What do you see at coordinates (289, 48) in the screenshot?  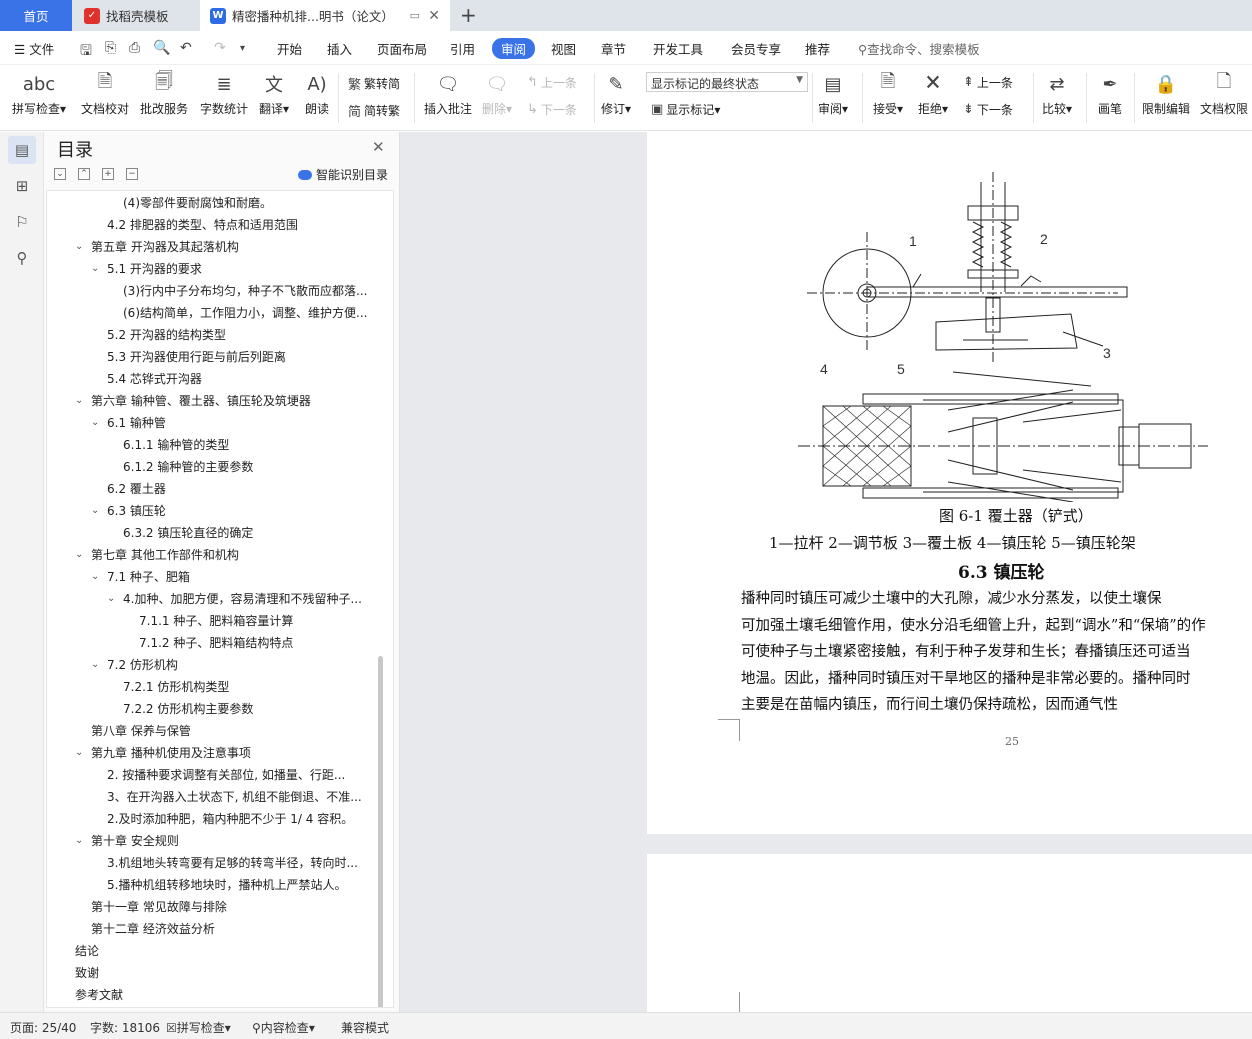 I see `menu-start: 开始` at bounding box center [289, 48].